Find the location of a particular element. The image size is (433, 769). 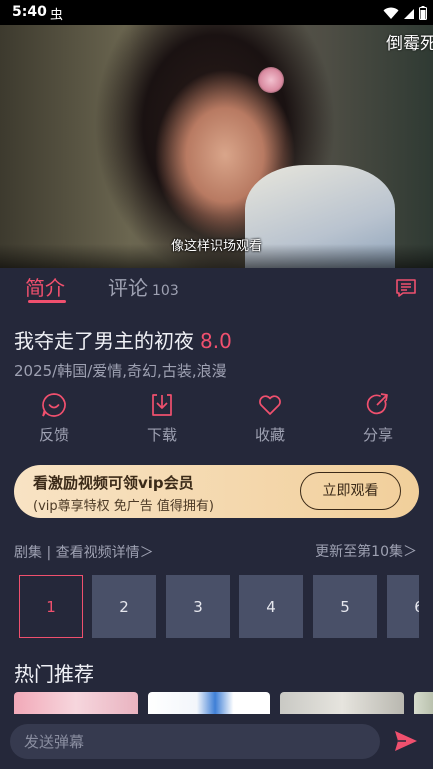

episode-list: 1 2 3 4 5 6 is located at coordinates (219, 607).